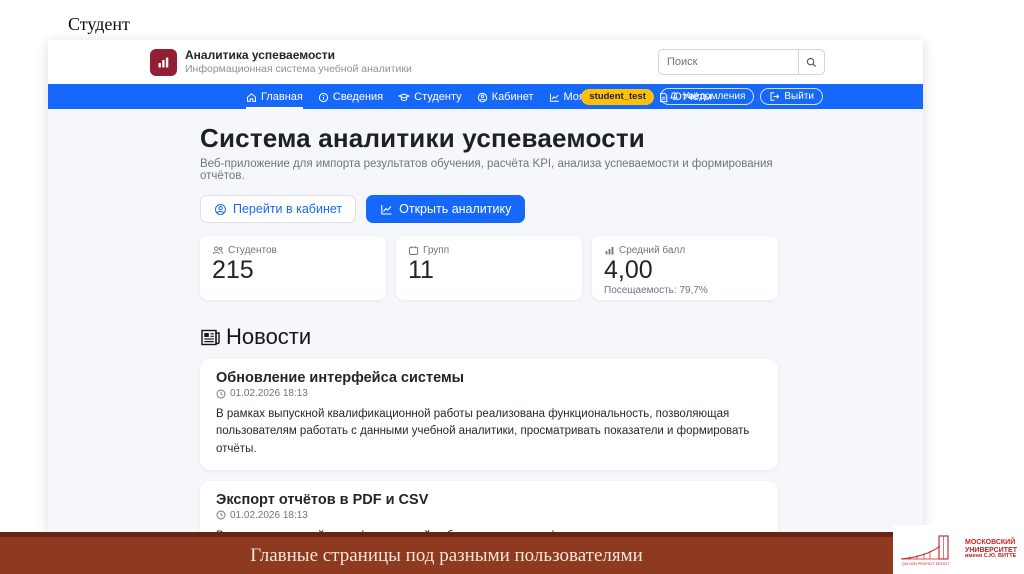 The width and height of the screenshot is (1024, 574). Describe the element at coordinates (609, 251) in the screenshot. I see `bar-chart-icon` at that location.